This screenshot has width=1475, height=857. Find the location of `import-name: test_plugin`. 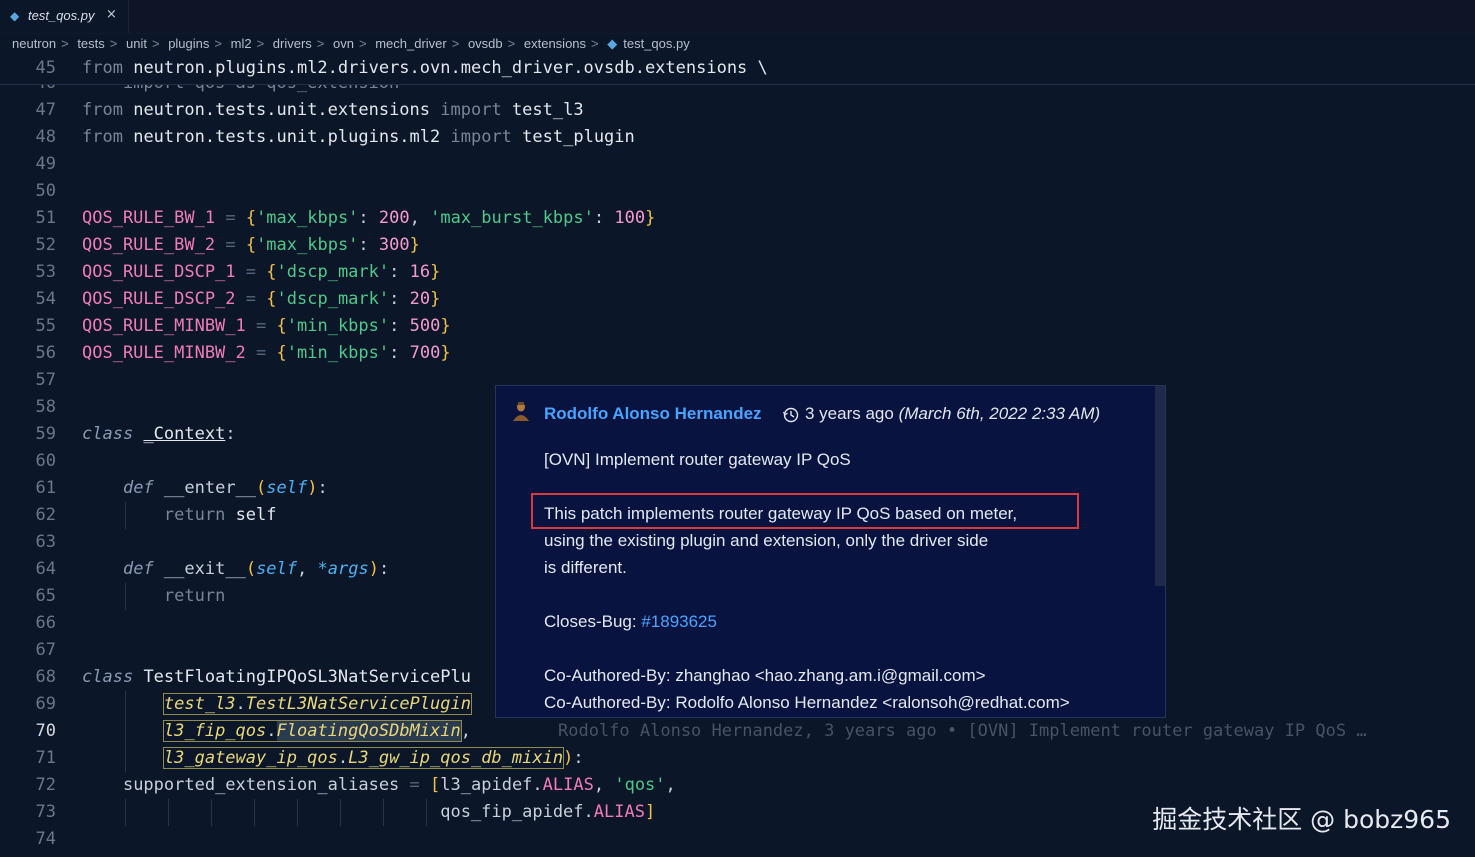

import-name: test_plugin is located at coordinates (578, 137).